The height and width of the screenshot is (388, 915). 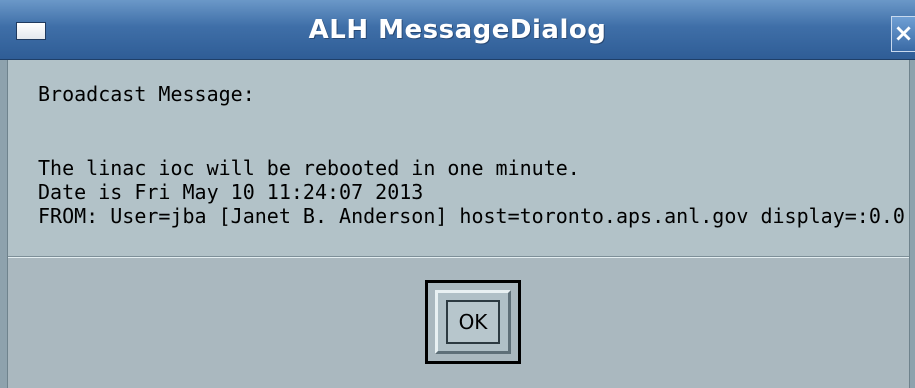 I want to click on close-icon: ×, so click(x=903, y=34).